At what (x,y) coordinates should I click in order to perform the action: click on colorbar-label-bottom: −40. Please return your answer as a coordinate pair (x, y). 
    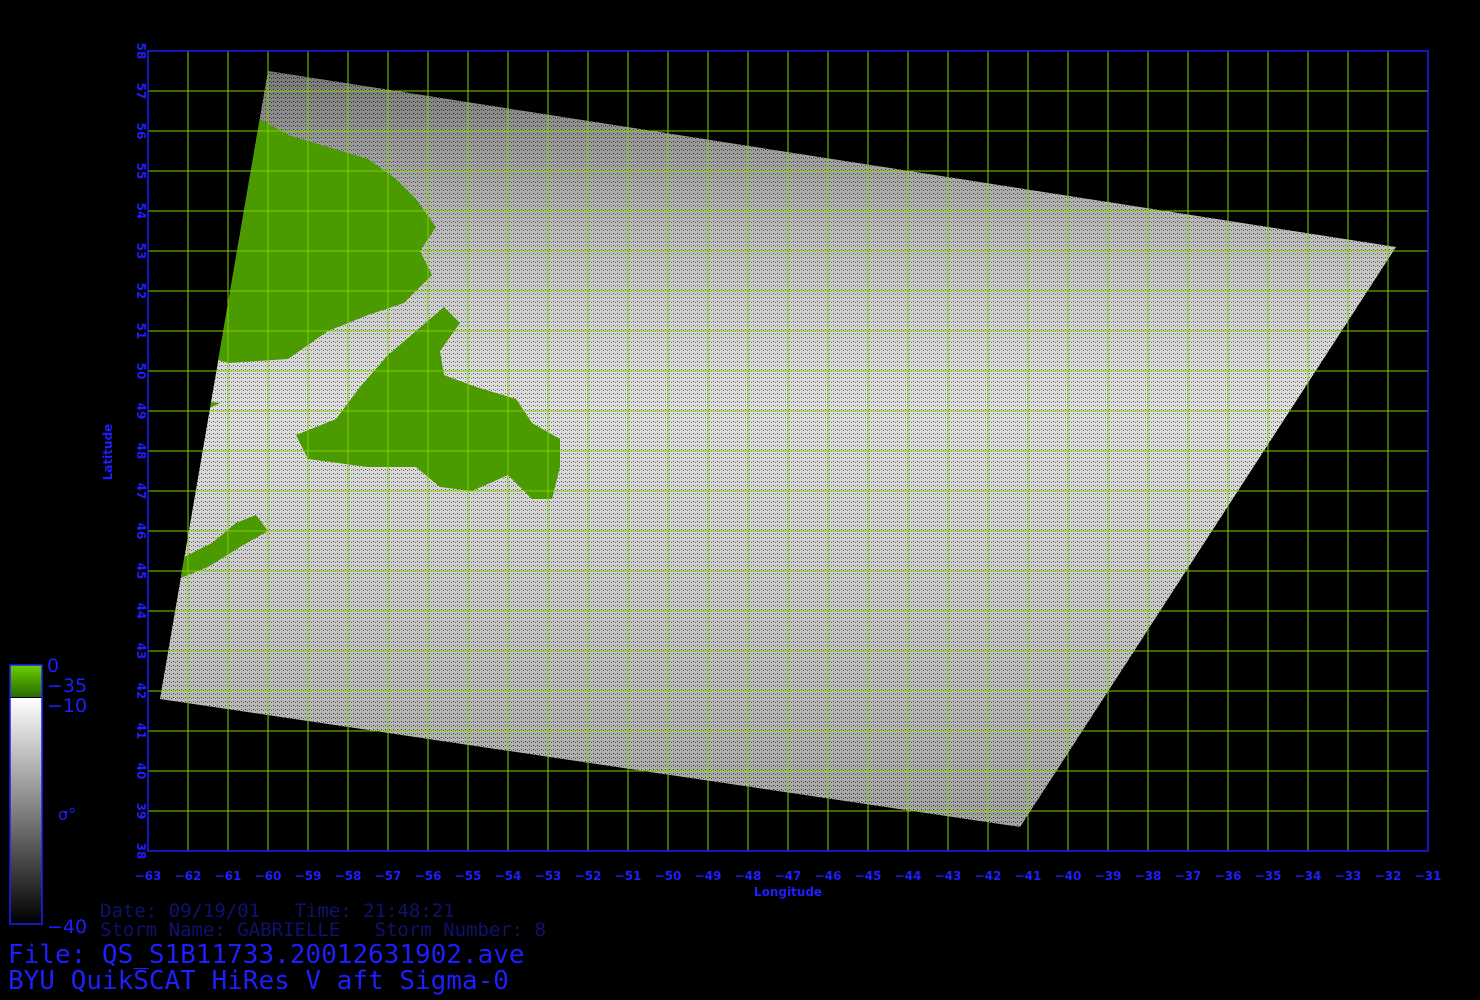
    Looking at the image, I should click on (67, 927).